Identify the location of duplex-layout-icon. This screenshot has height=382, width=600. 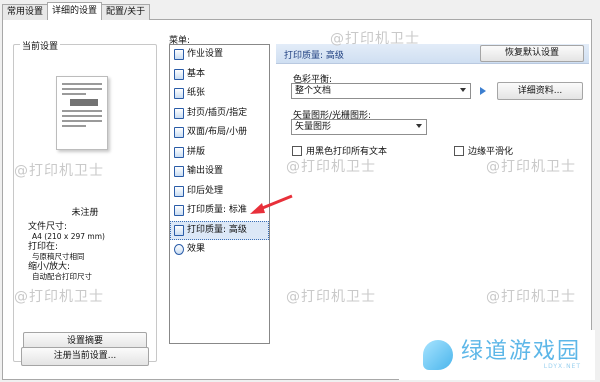
(179, 133).